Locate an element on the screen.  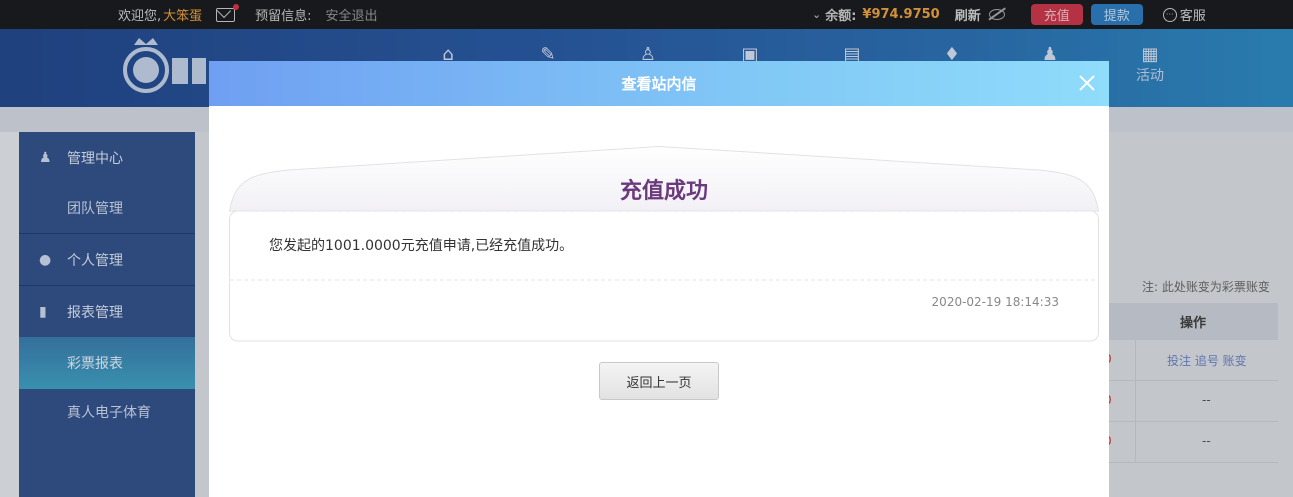
modal-header: 查看站内信 is located at coordinates (659, 83).